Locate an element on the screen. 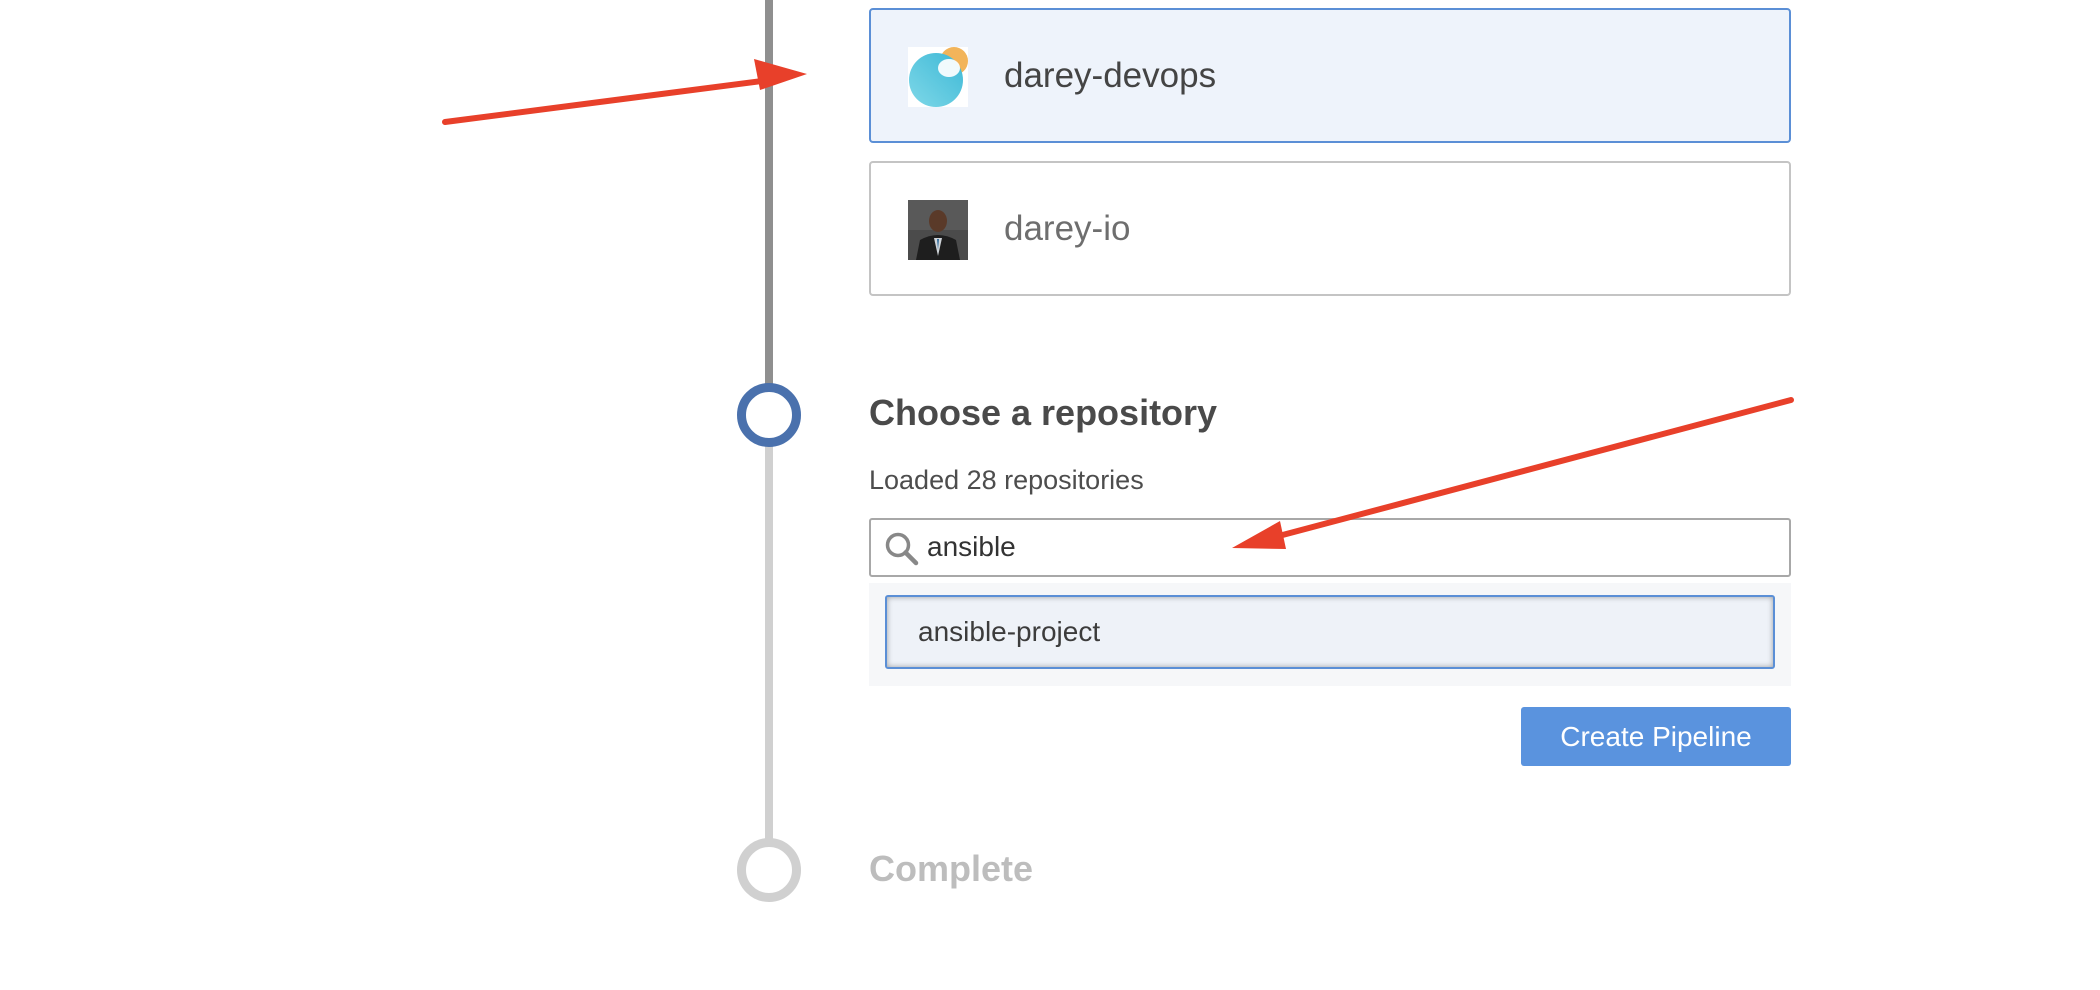 This screenshot has width=2100, height=990. user-photo-avatar is located at coordinates (938, 230).